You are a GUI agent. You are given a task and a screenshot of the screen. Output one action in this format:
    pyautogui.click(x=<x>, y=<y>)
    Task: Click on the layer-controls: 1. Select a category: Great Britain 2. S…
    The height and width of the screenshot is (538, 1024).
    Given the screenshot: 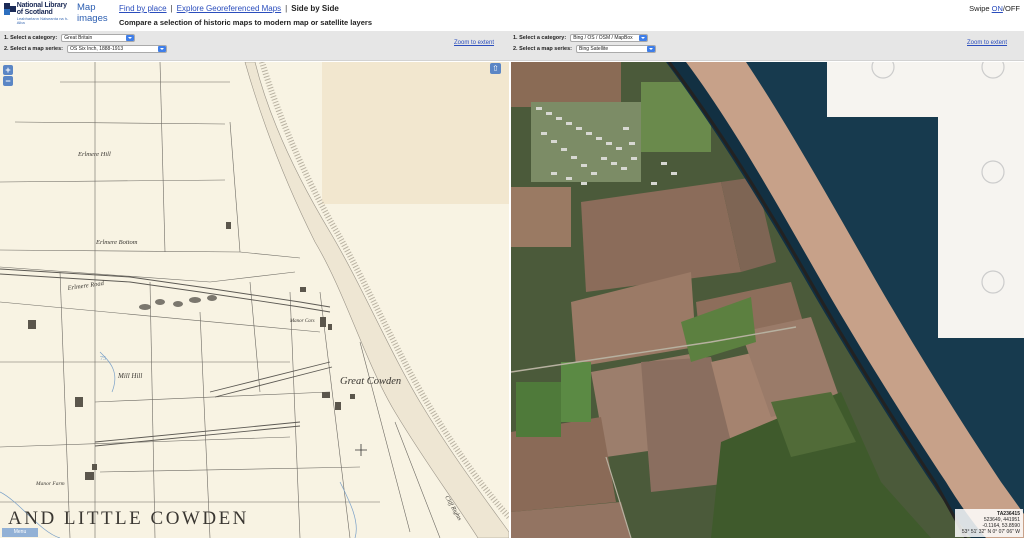 What is the action you would take?
    pyautogui.click(x=512, y=46)
    